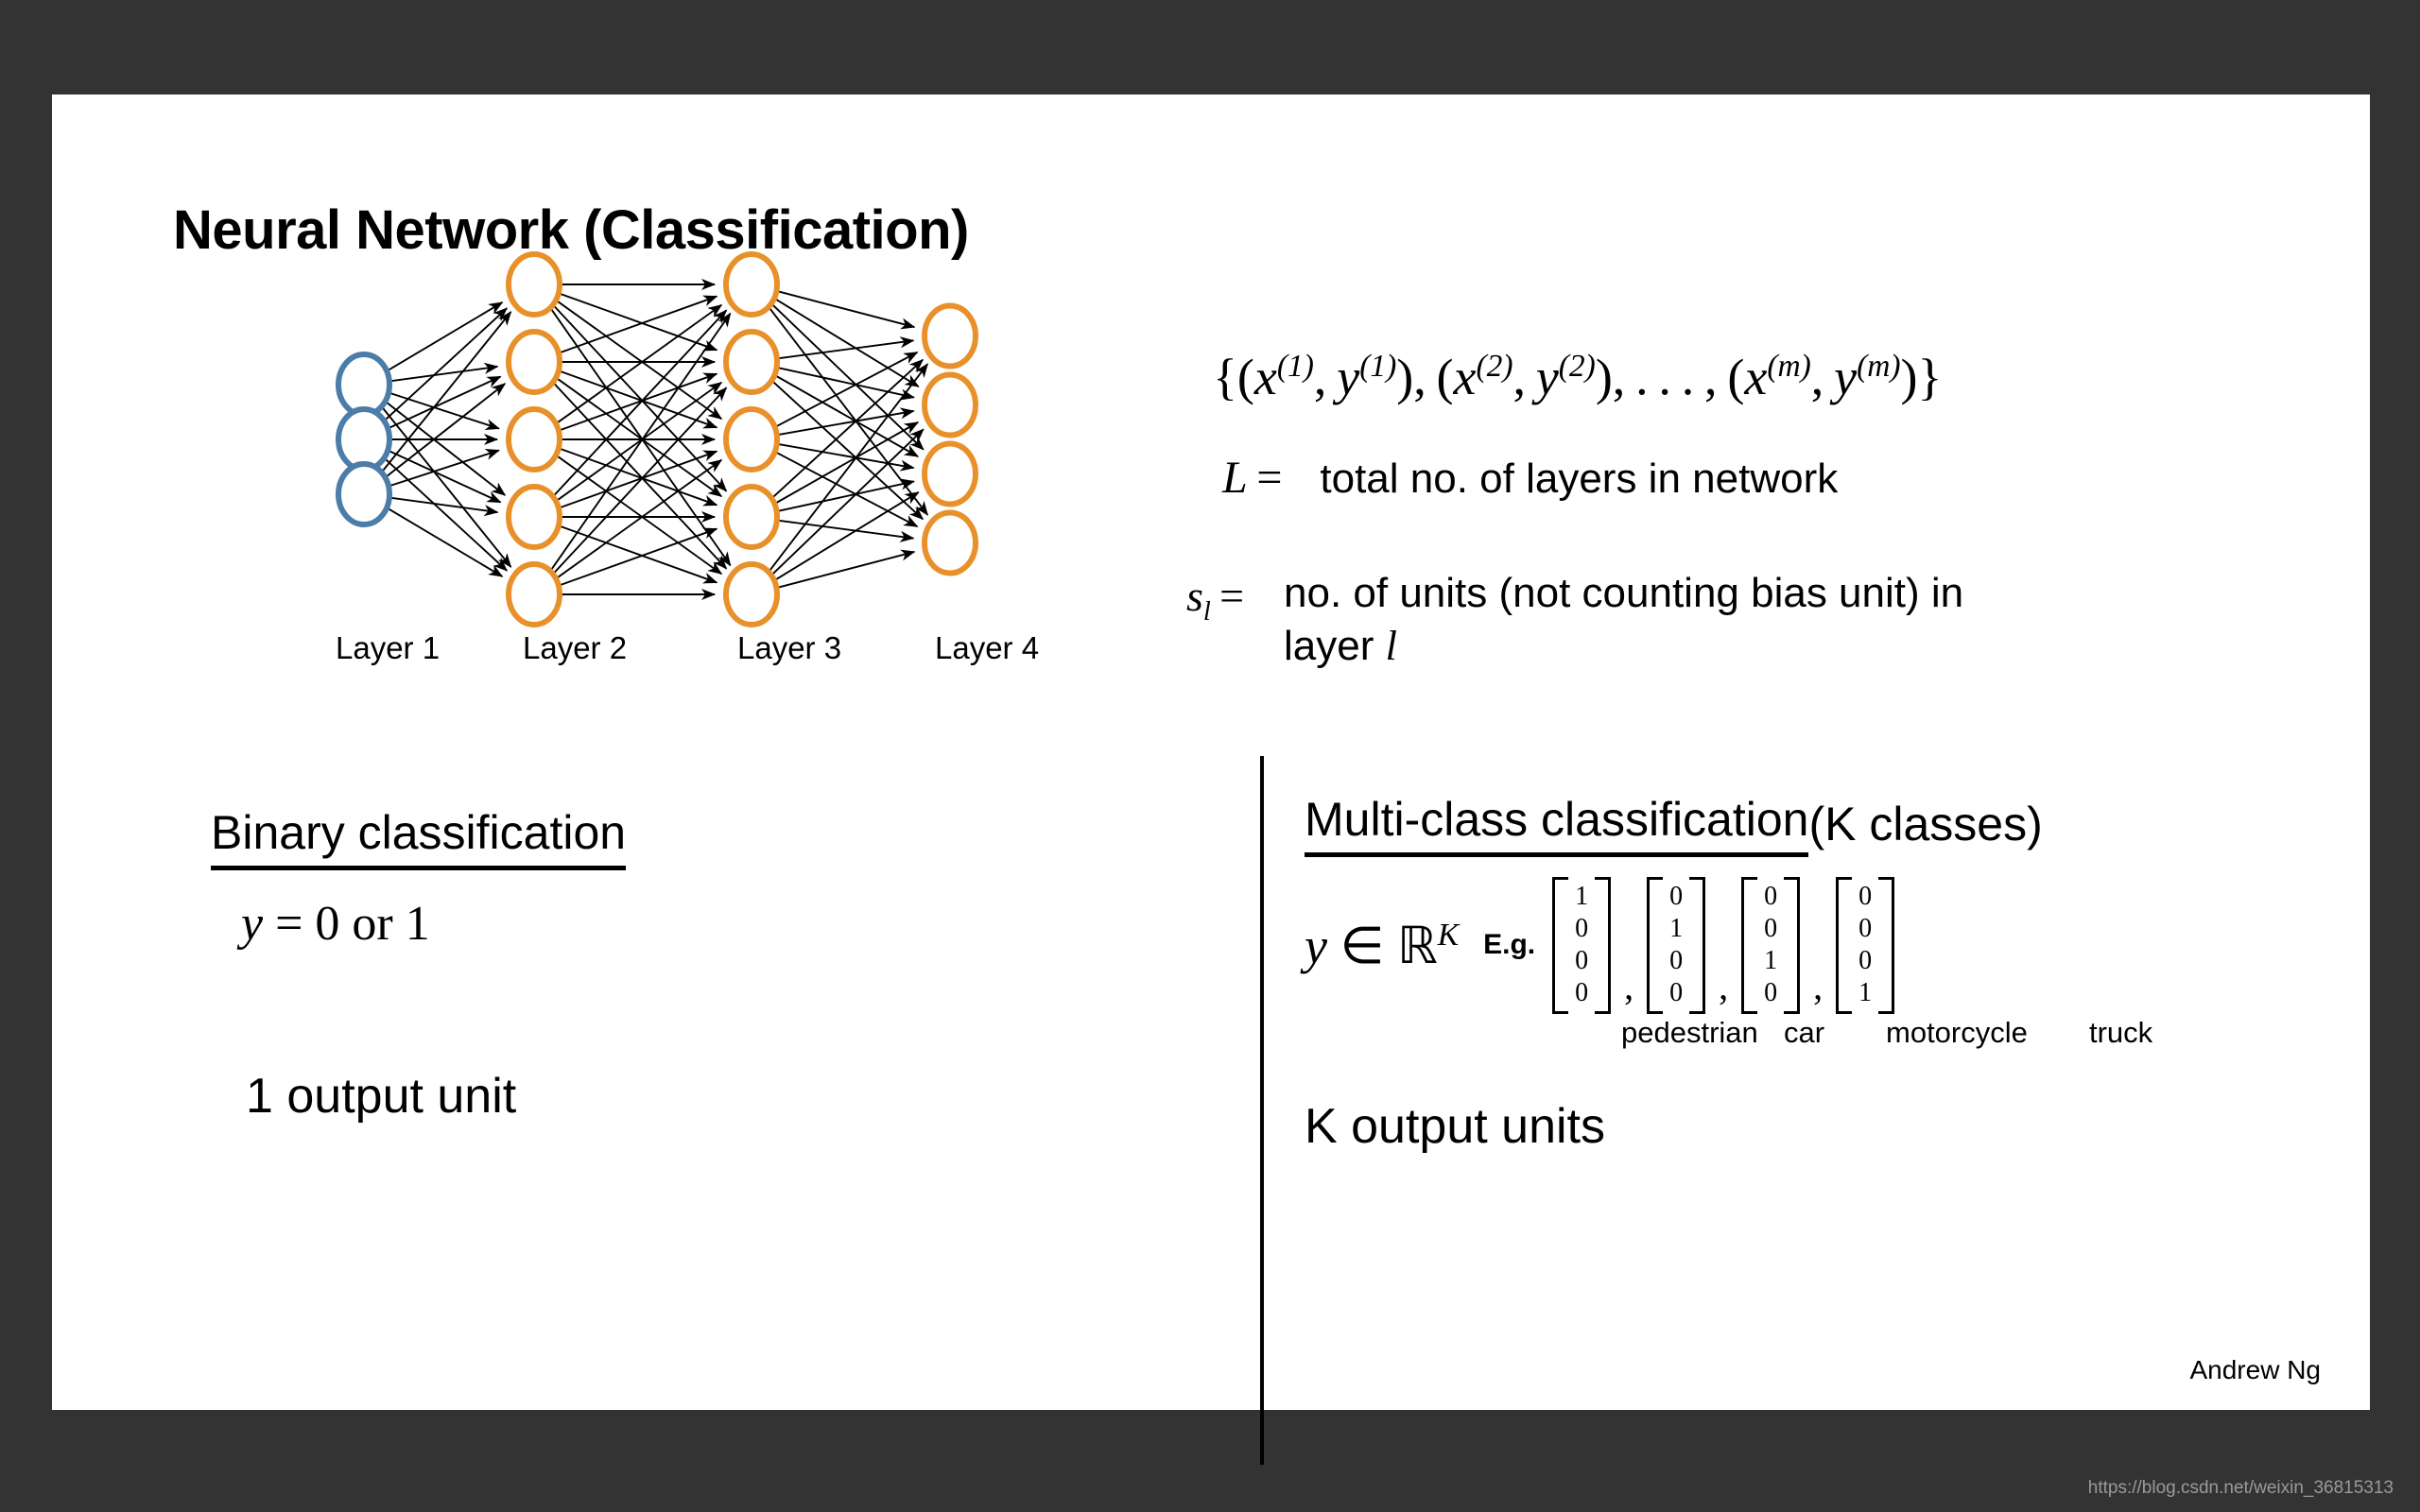 This screenshot has height=1512, width=2420. What do you see at coordinates (1624, 593) in the screenshot?
I see `definition-s-line1: no. of units (not counting bias unit) in` at bounding box center [1624, 593].